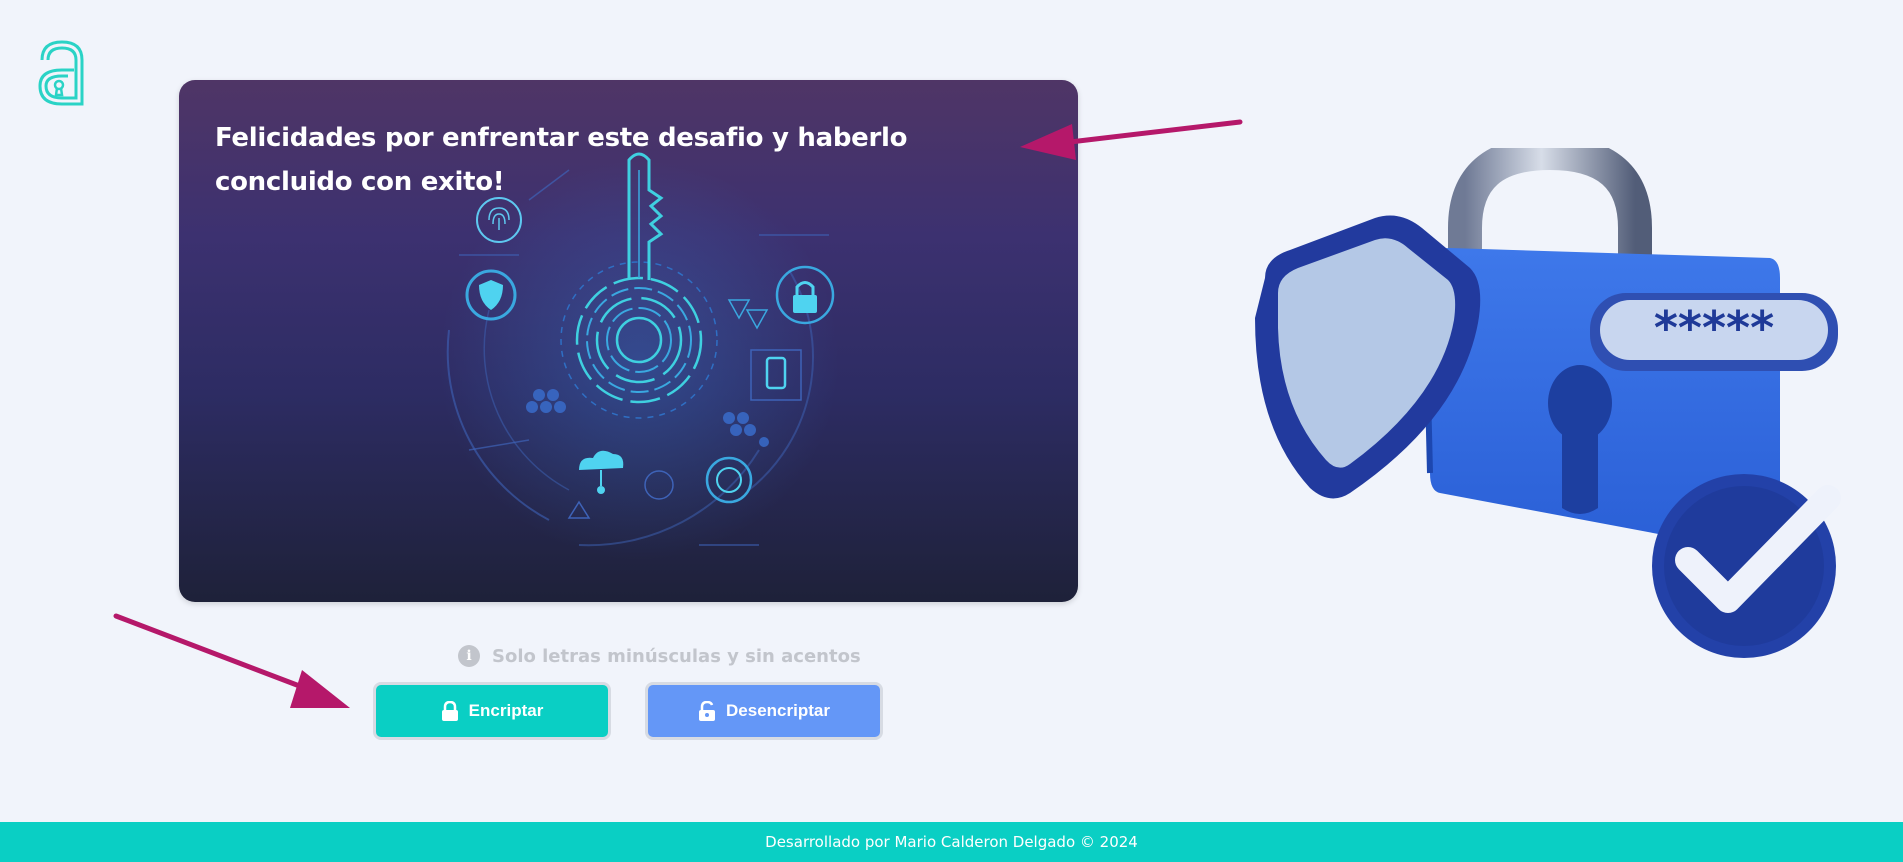 Image resolution: width=1903 pixels, height=862 pixels. What do you see at coordinates (231, 660) in the screenshot?
I see `arrow-to-encrypt-icon` at bounding box center [231, 660].